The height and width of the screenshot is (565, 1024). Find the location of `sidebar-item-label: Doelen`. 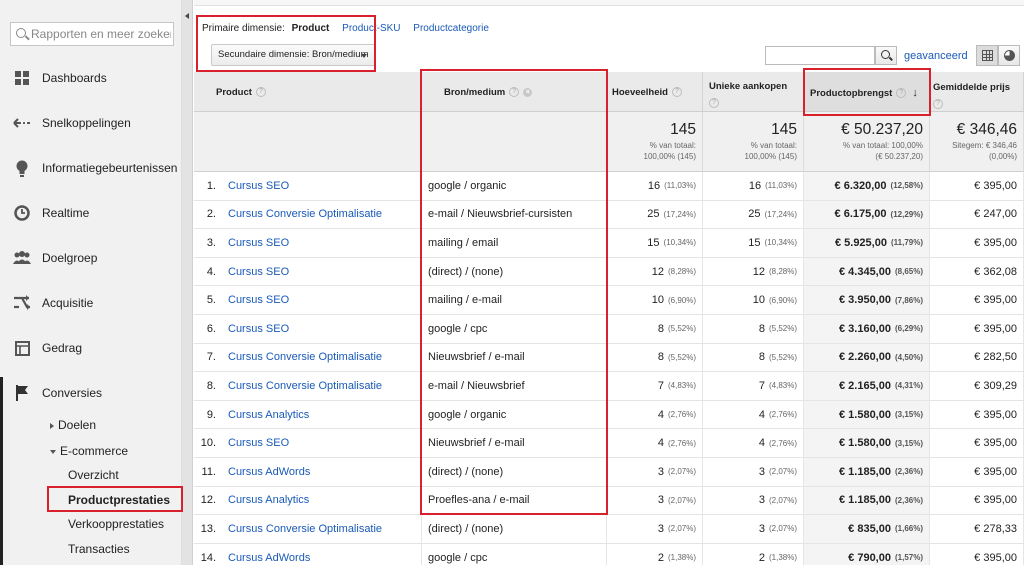

sidebar-item-label: Doelen is located at coordinates (77, 425).